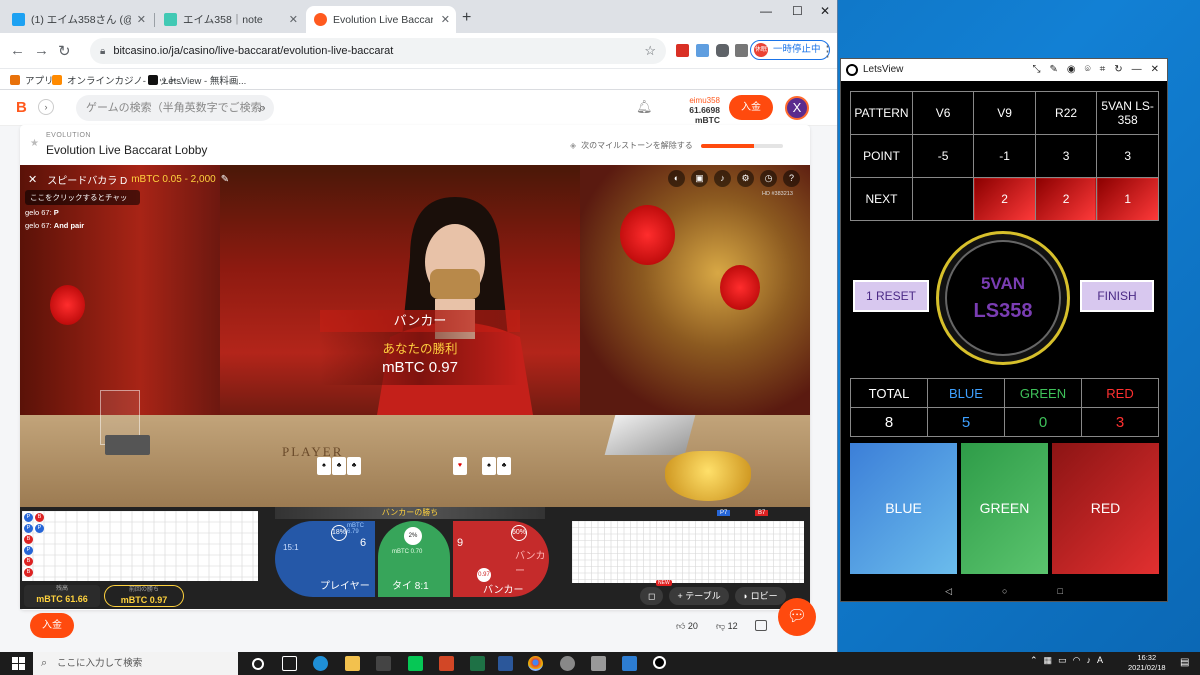  Describe the element at coordinates (682, 50) in the screenshot. I see `pdf-extension-icon` at that location.